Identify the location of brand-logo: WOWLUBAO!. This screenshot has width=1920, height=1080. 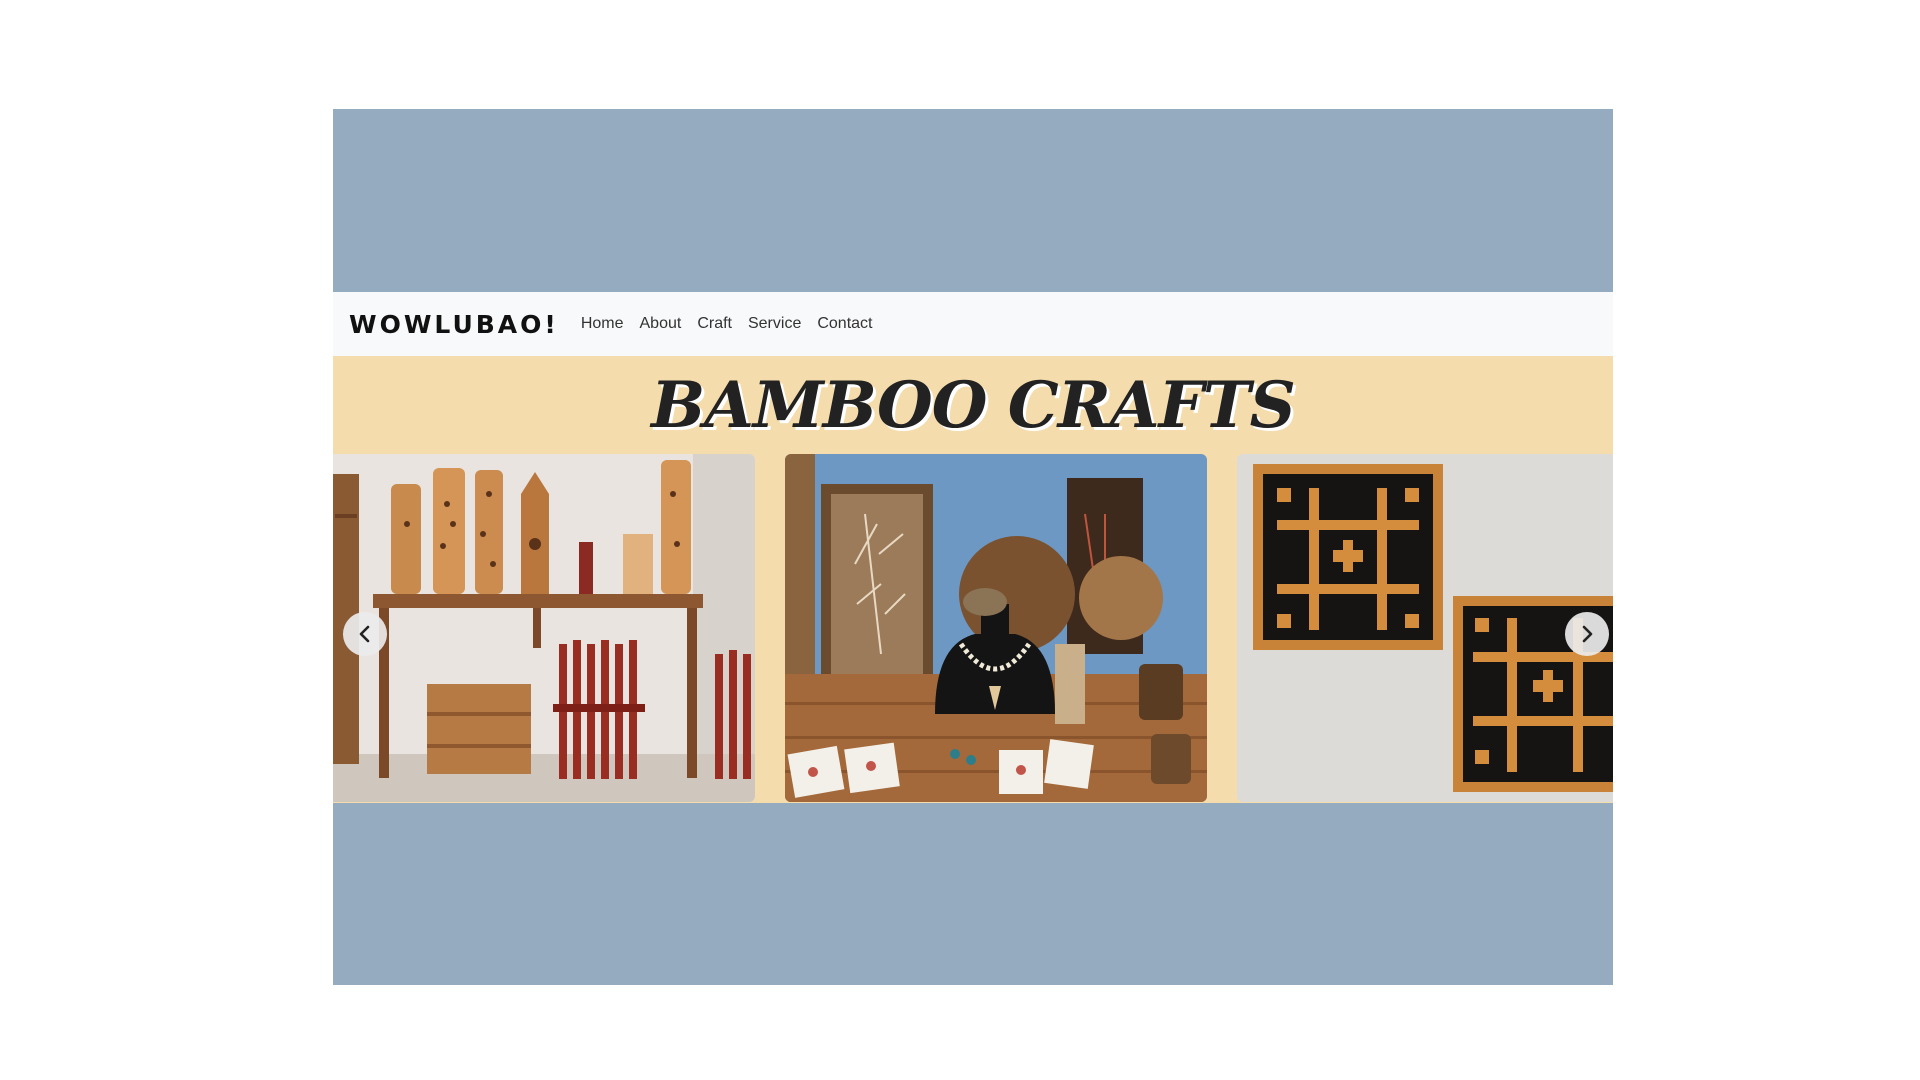
(454, 324).